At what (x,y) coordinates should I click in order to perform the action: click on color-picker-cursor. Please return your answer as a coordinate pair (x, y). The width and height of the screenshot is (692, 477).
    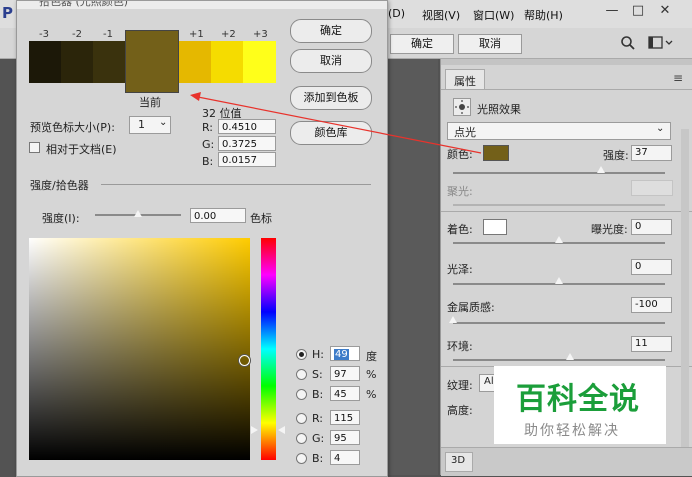
    Looking at the image, I should click on (244, 360).